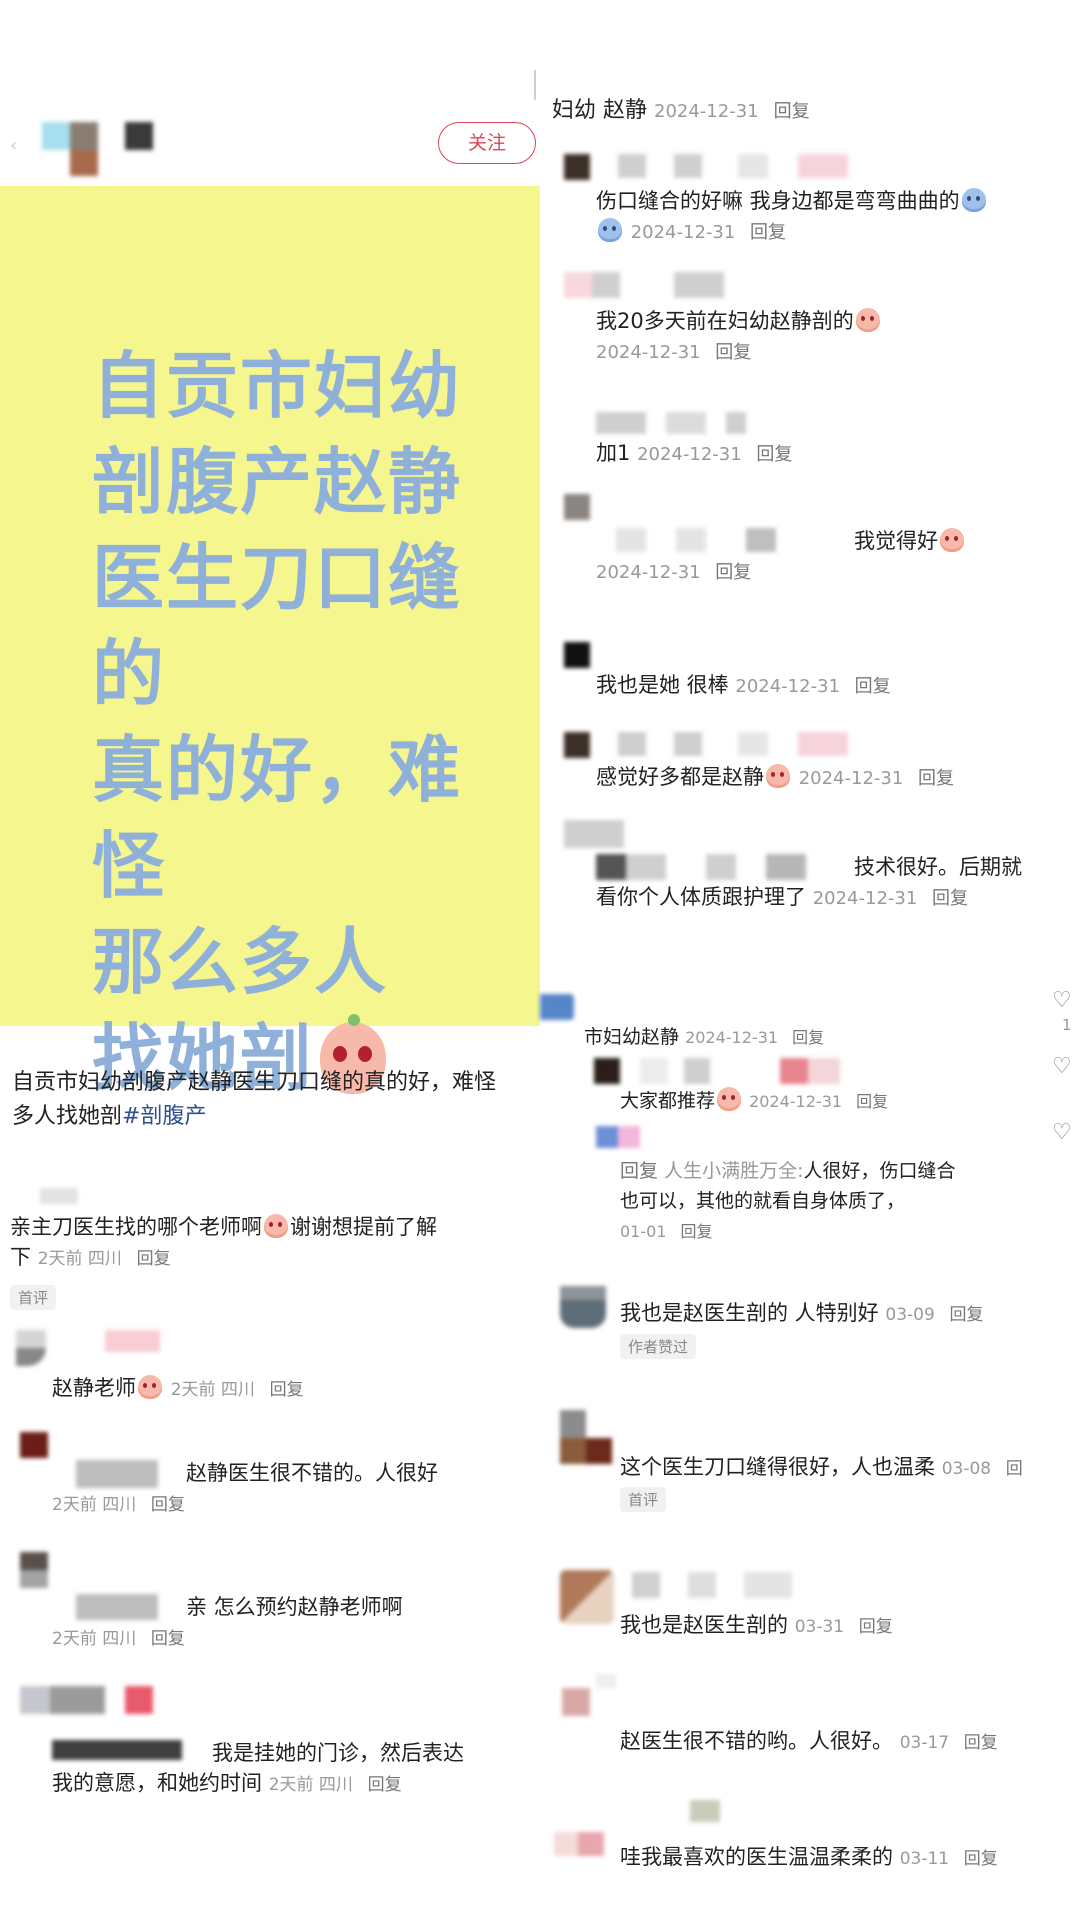 This screenshot has width=1080, height=1920. I want to click on comment: 赵静老师 2天前 四川 回复, so click(178, 1389).